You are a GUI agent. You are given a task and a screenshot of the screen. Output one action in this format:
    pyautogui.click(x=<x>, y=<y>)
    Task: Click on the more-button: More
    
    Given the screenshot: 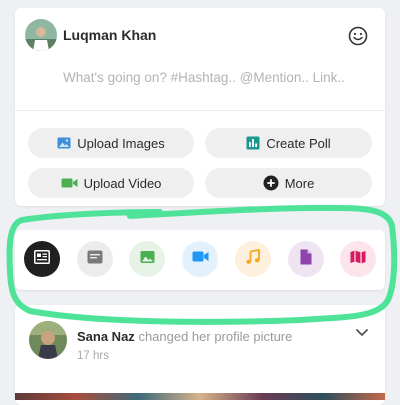 What is the action you would take?
    pyautogui.click(x=288, y=183)
    